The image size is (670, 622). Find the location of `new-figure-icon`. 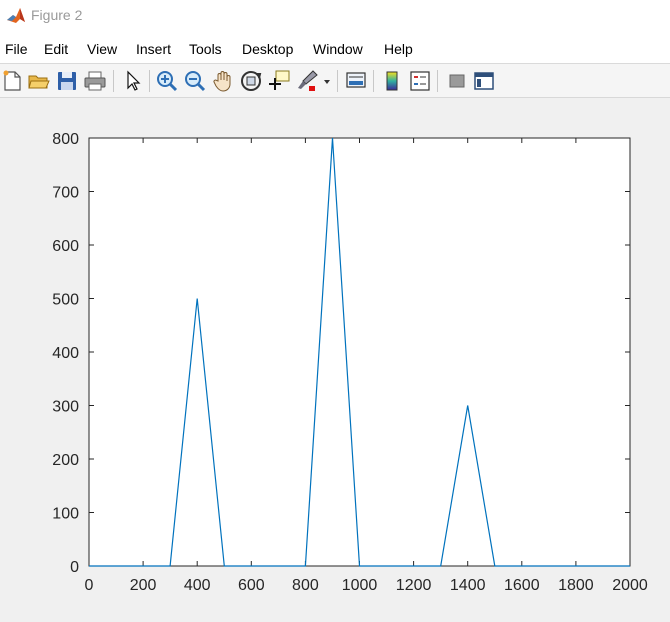

new-figure-icon is located at coordinates (12, 81).